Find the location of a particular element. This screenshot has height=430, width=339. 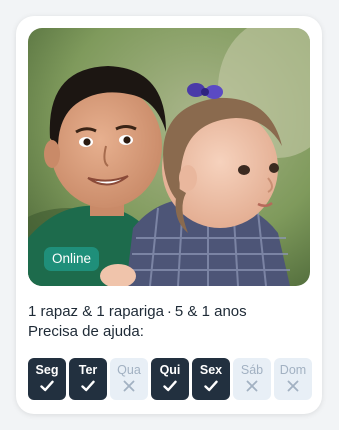

day-chip: Dom is located at coordinates (293, 379).